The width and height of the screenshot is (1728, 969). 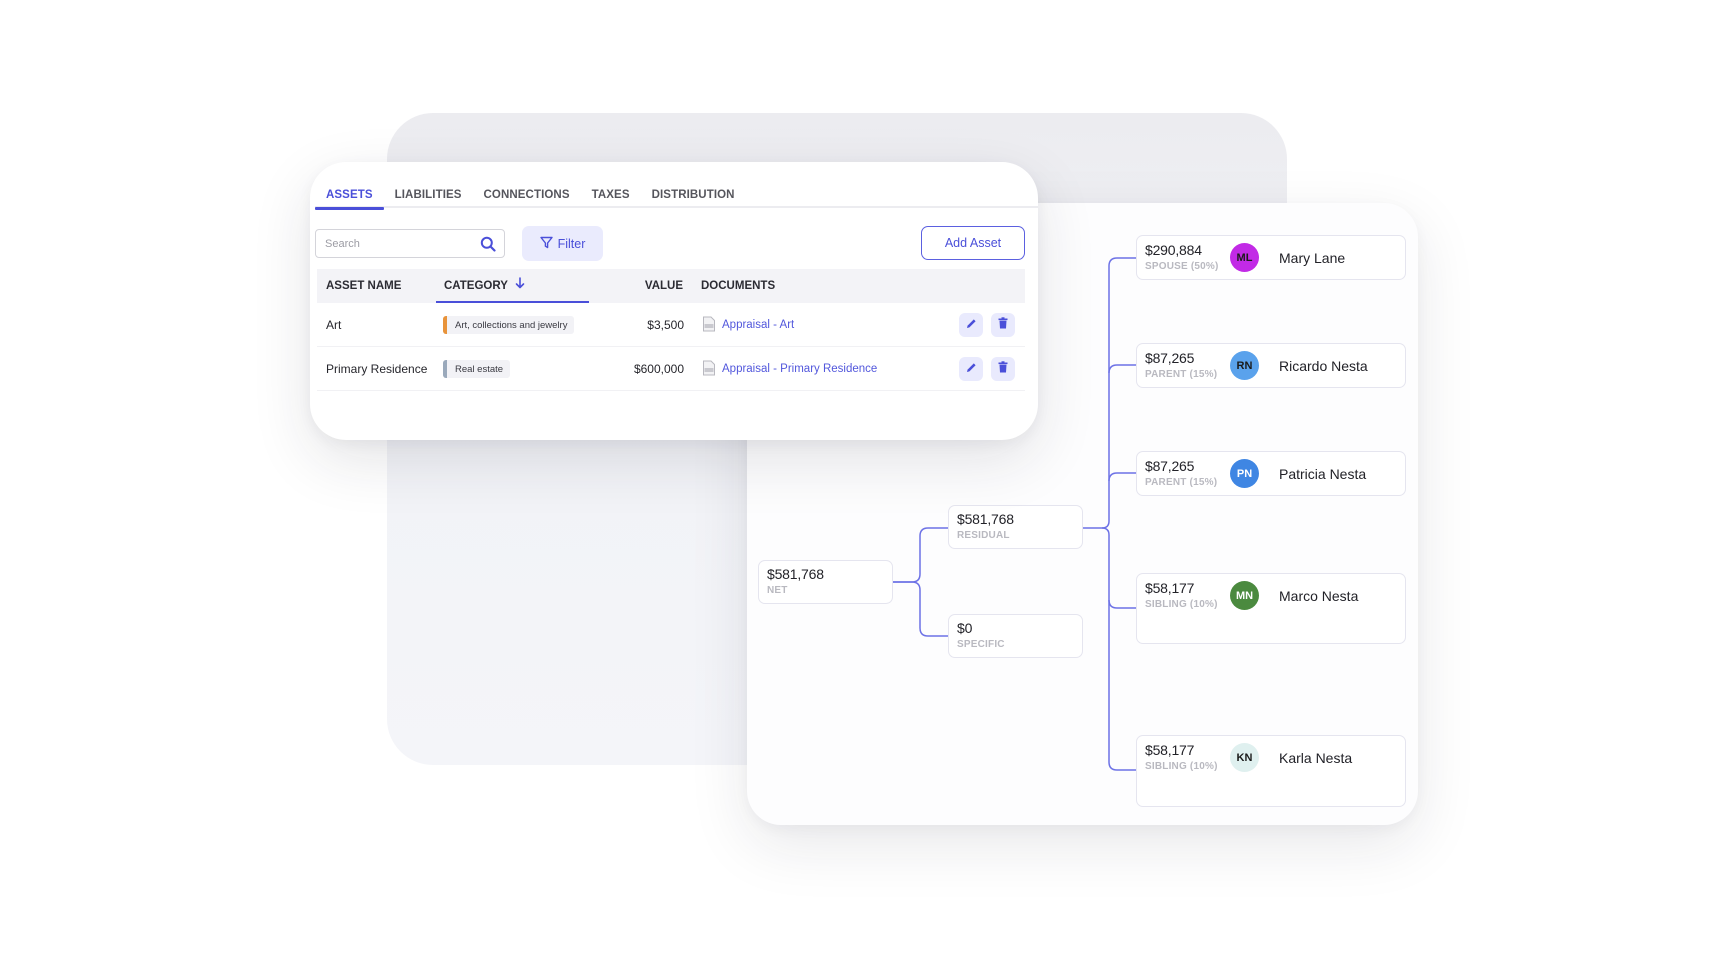 I want to click on document-name: Appraisal - Primary Residence, so click(x=800, y=369).